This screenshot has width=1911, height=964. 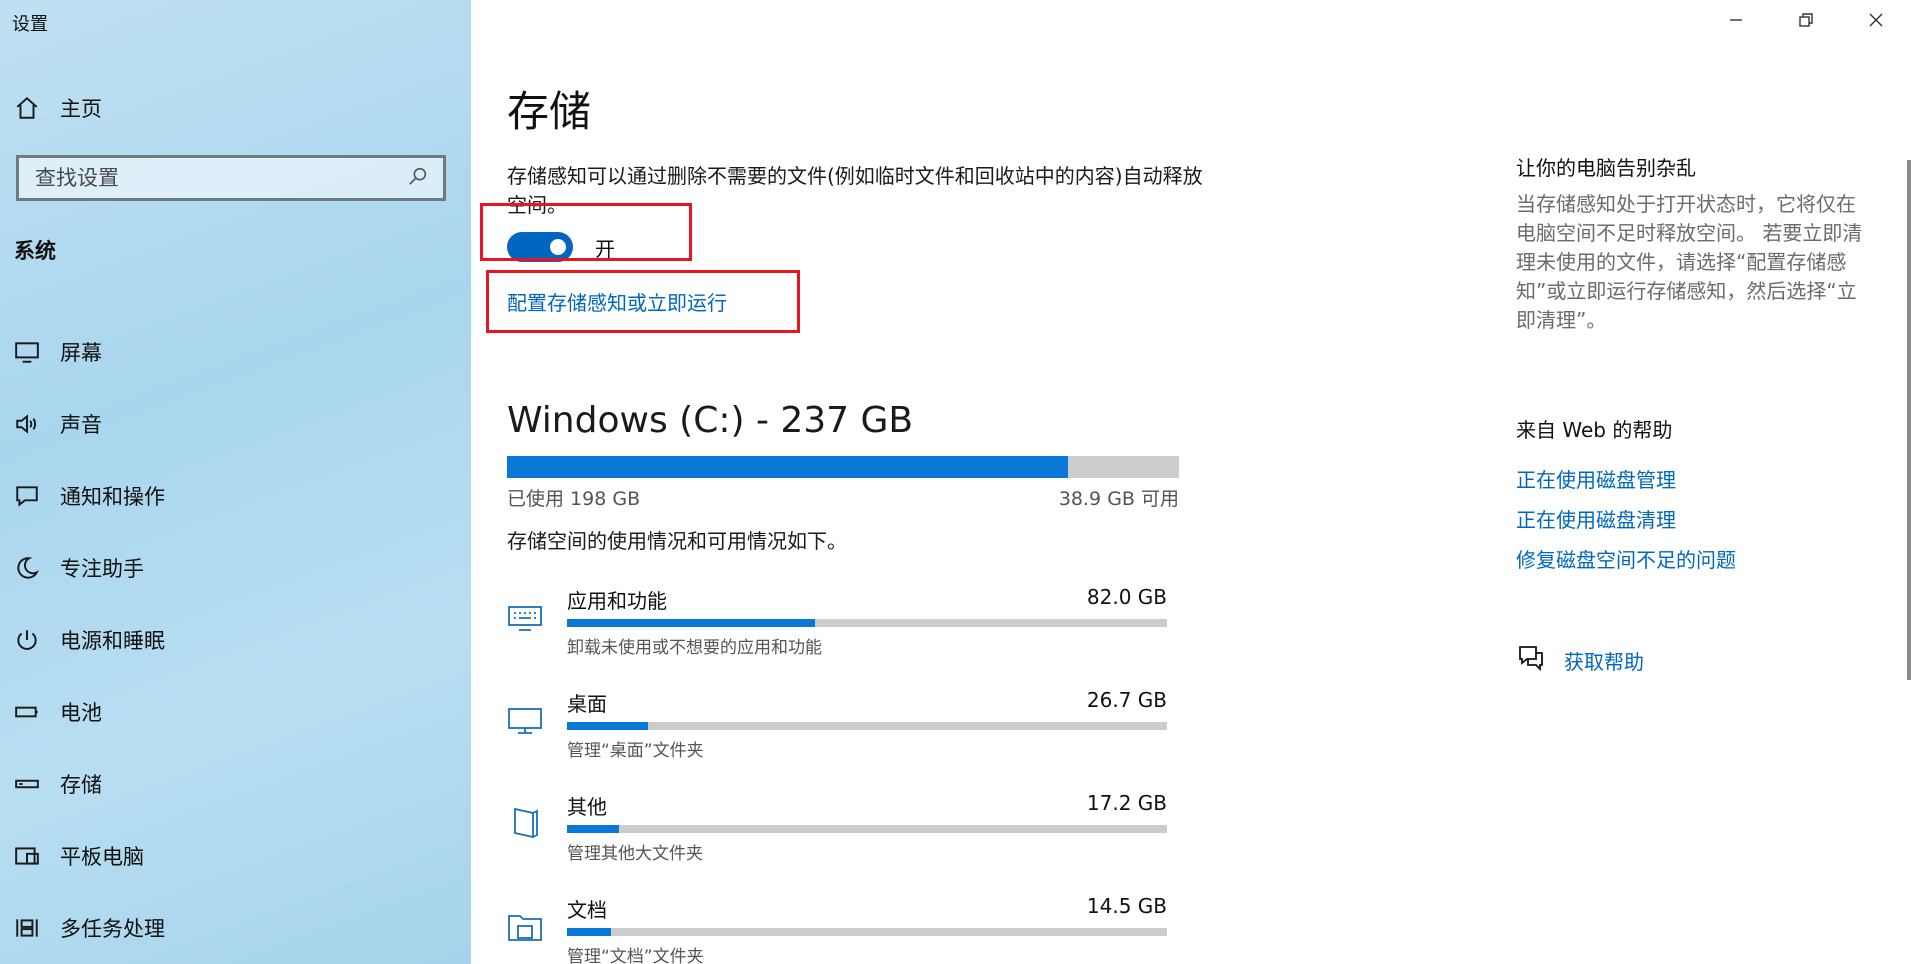 I want to click on category-name: 桌面, so click(x=587, y=704).